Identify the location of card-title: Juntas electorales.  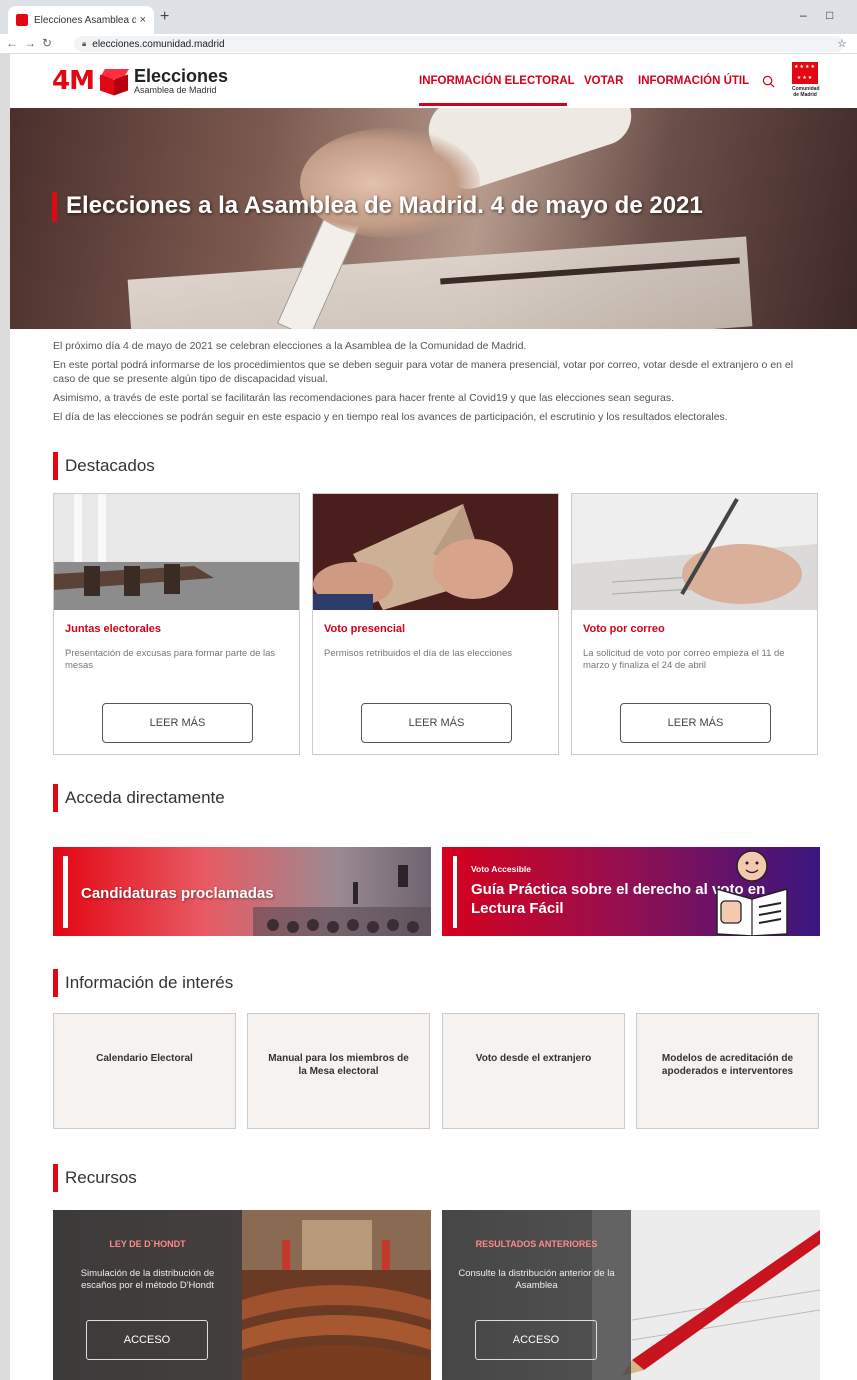
(113, 629).